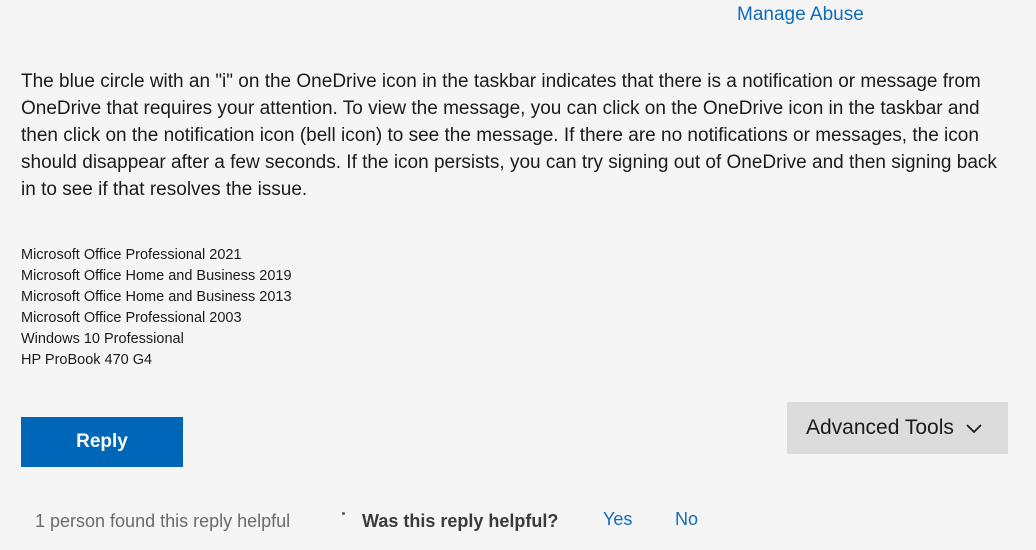 The height and width of the screenshot is (550, 1036). What do you see at coordinates (617, 519) in the screenshot?
I see `vote-yes-link: Yes` at bounding box center [617, 519].